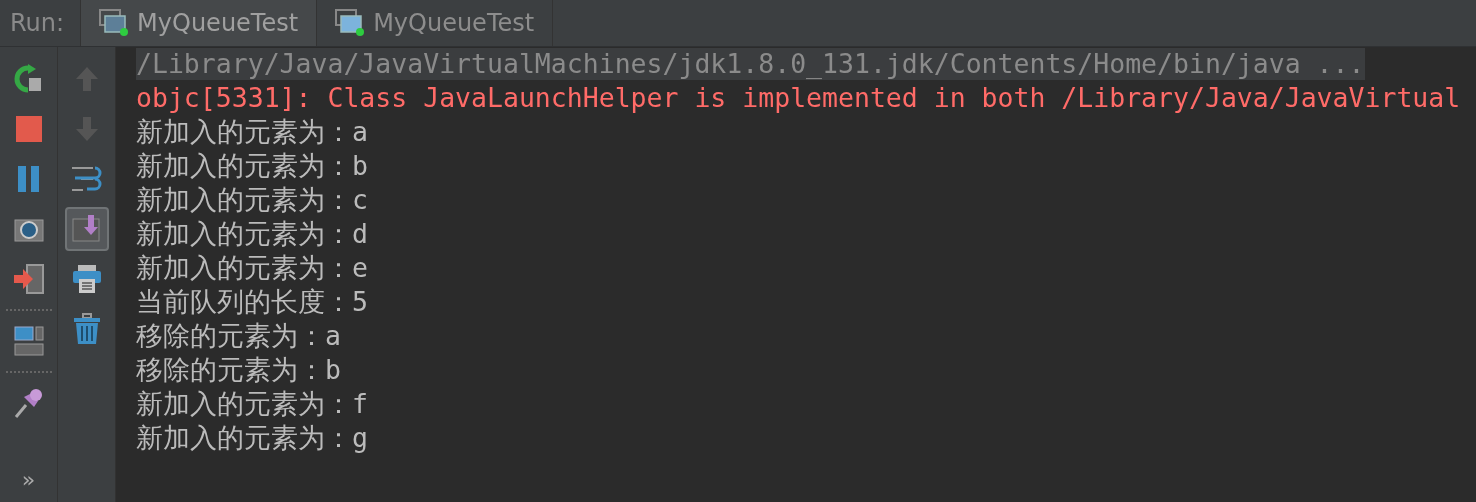 The image size is (1476, 502). Describe the element at coordinates (238, 370) in the screenshot. I see `console-line: 移除的元素为：b` at that location.